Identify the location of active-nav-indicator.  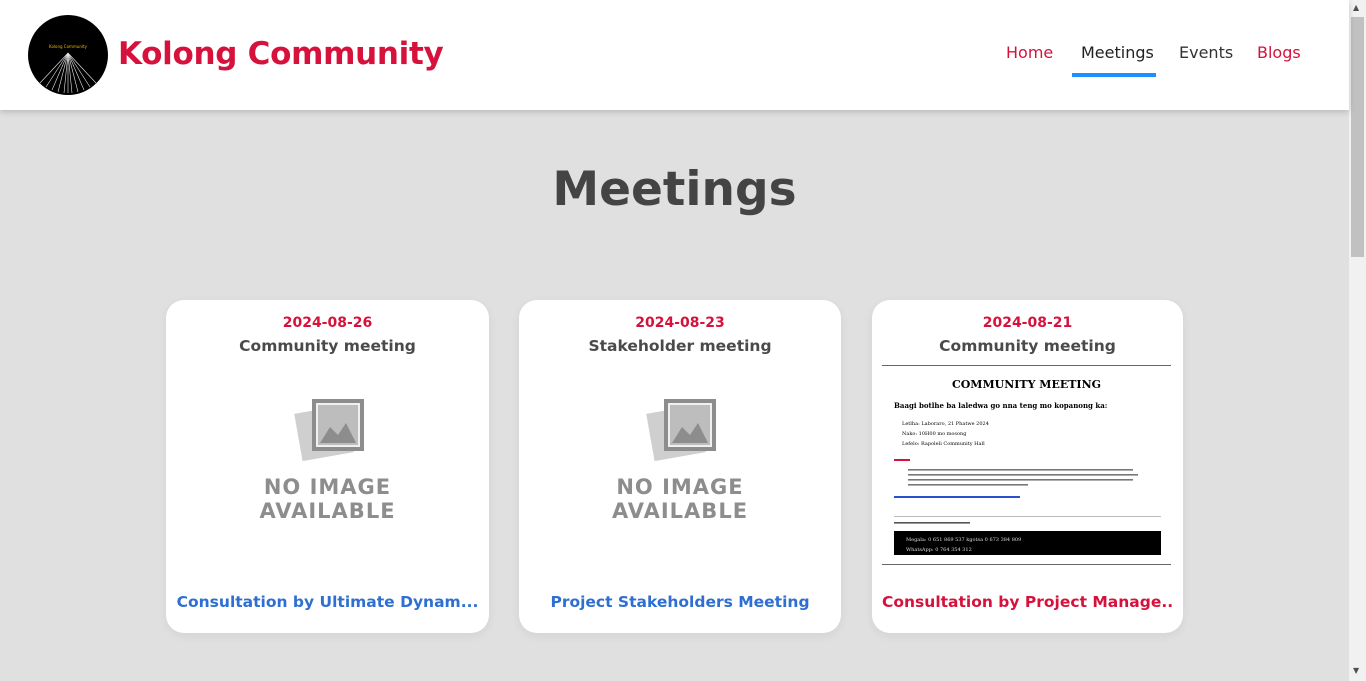
(1114, 75).